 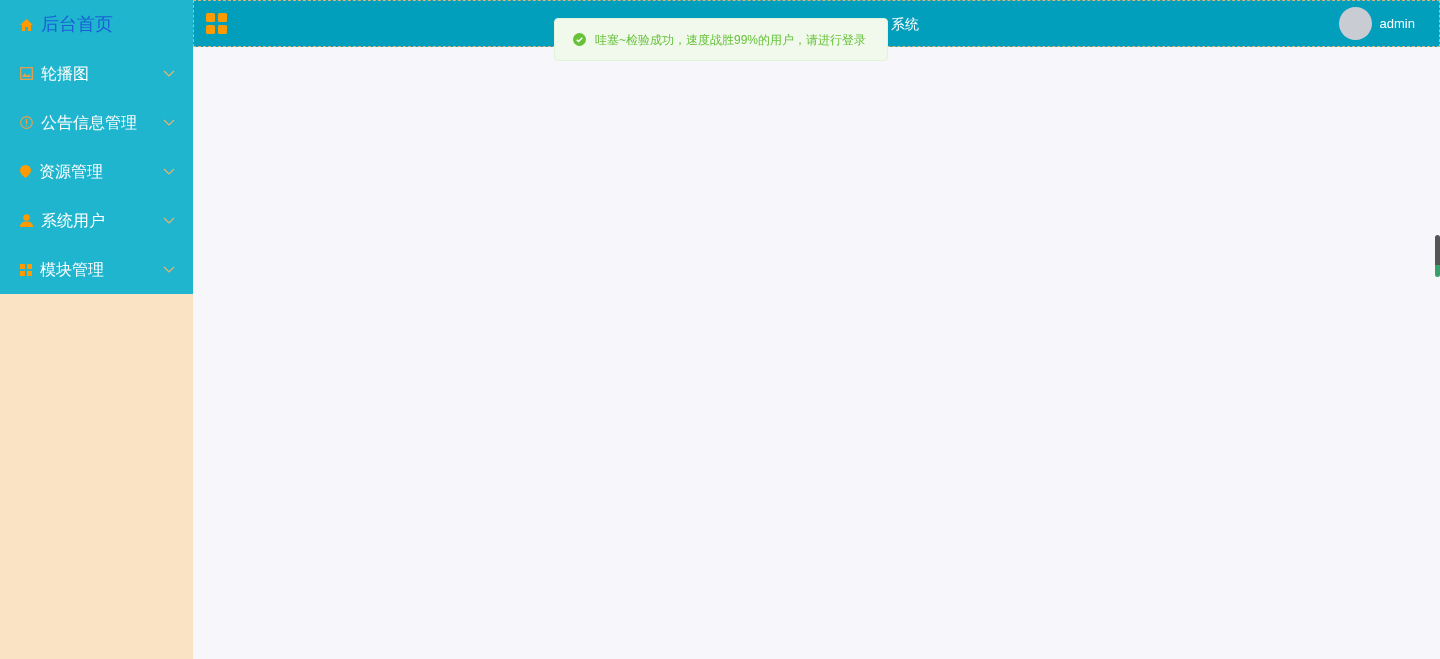 What do you see at coordinates (579, 39) in the screenshot?
I see `check-circle-icon` at bounding box center [579, 39].